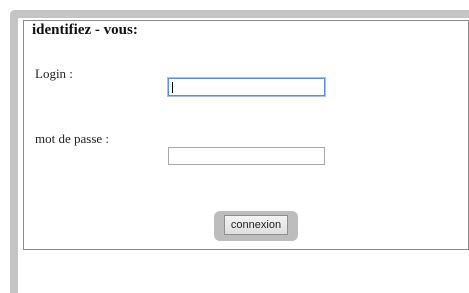 The image size is (469, 293). Describe the element at coordinates (172, 87) in the screenshot. I see `text-caret` at that location.